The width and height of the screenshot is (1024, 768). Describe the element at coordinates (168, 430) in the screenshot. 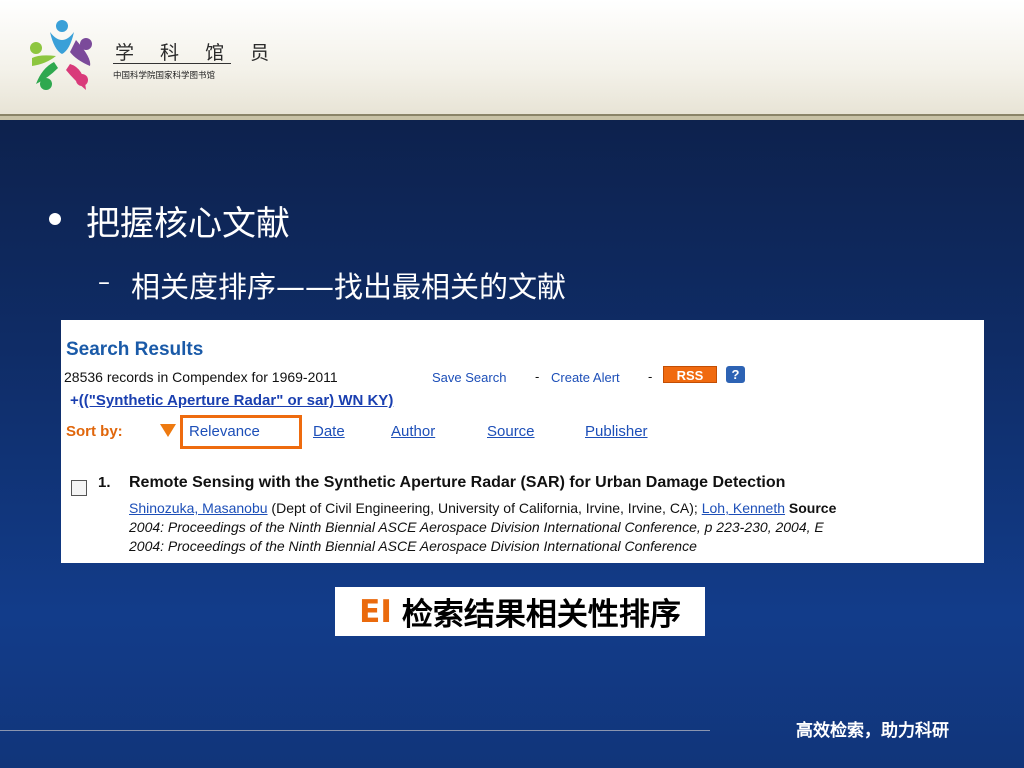

I see `sort-arrow-icon` at that location.